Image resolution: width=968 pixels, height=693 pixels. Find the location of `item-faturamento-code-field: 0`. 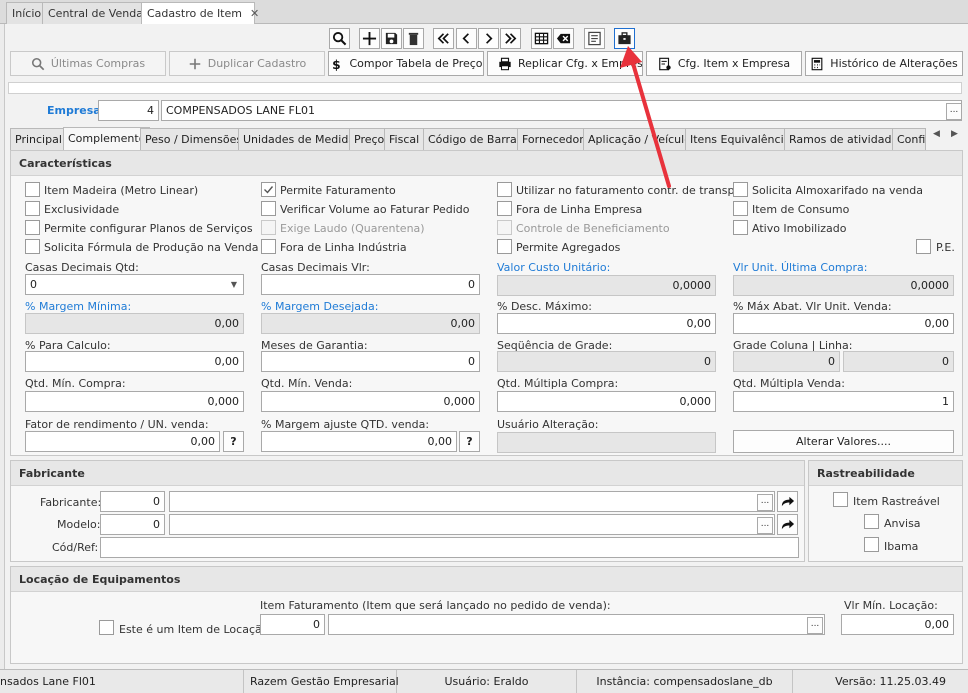

item-faturamento-code-field: 0 is located at coordinates (292, 624).